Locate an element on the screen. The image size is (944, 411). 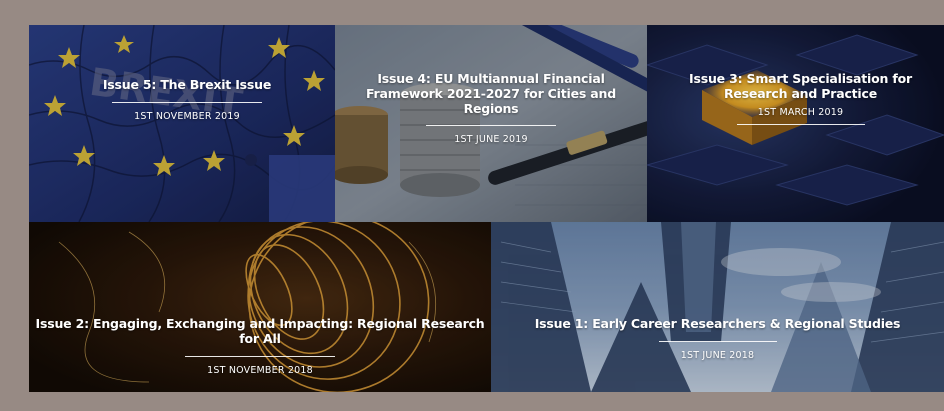
issue-date: 1ST NOVEMBER 2019 is located at coordinates (187, 116).